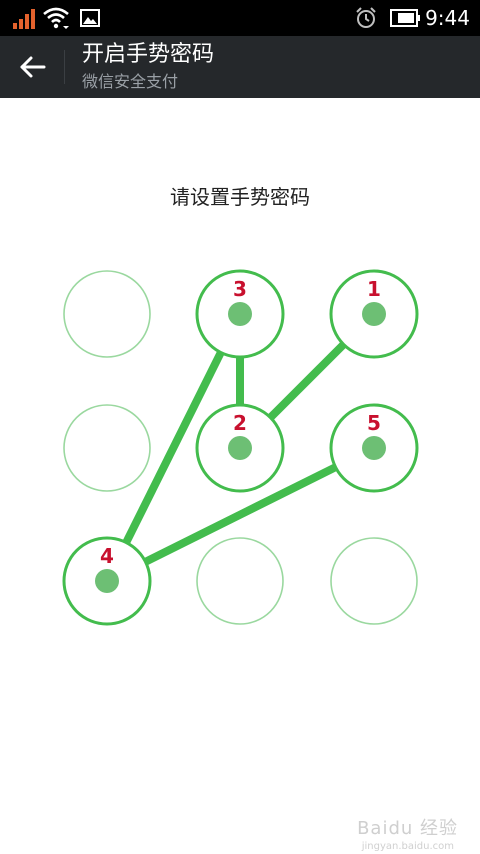  What do you see at coordinates (107, 556) in the screenshot?
I see `pattern-order-number: 4` at bounding box center [107, 556].